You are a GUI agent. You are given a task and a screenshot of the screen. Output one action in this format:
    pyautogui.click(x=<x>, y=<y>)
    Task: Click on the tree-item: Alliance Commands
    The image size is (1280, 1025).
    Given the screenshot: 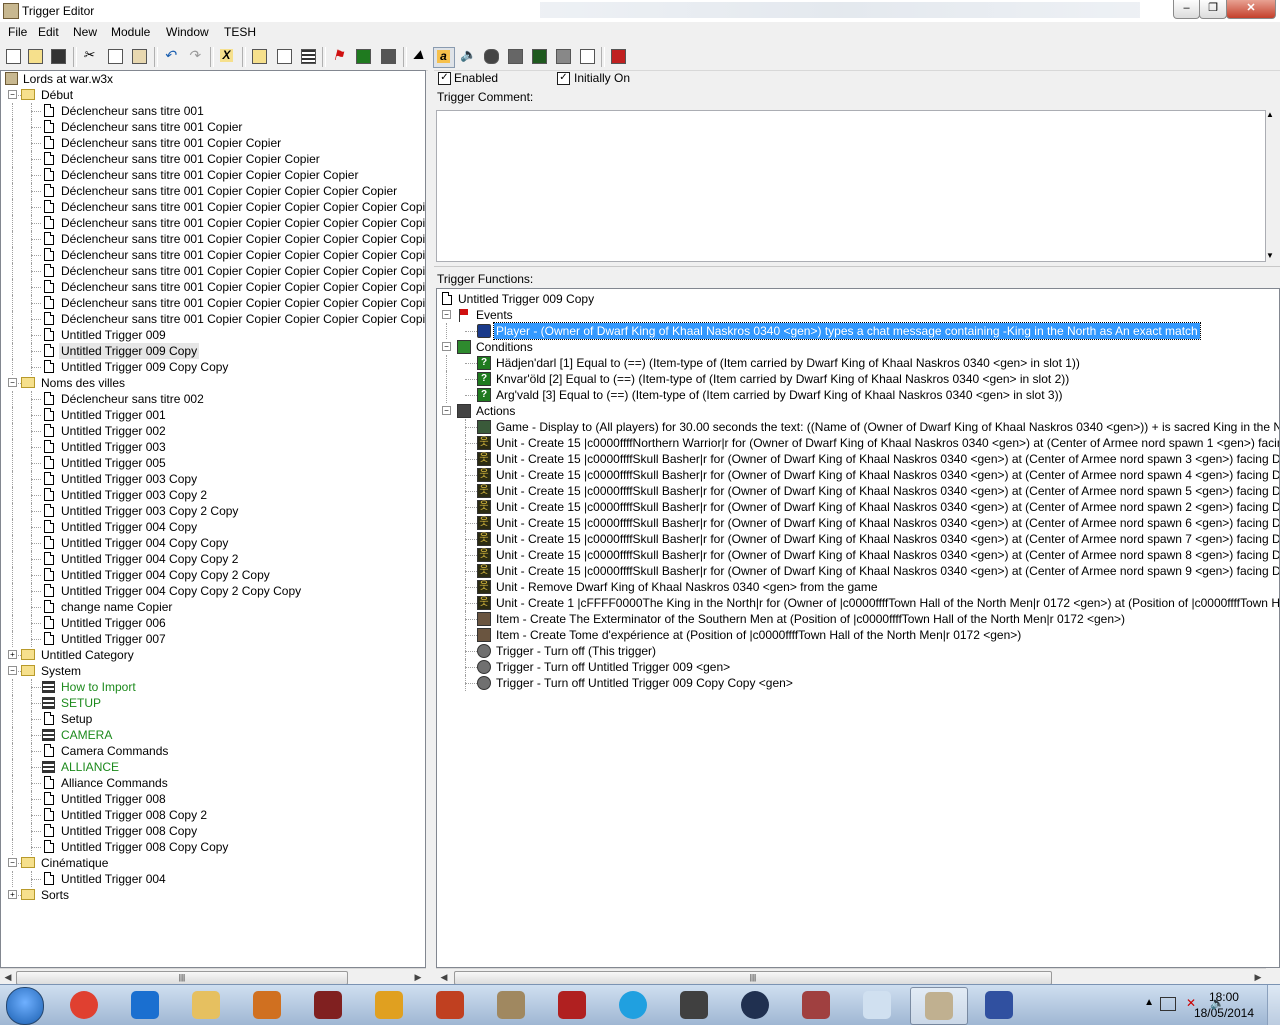 What is the action you would take?
    pyautogui.click(x=213, y=783)
    